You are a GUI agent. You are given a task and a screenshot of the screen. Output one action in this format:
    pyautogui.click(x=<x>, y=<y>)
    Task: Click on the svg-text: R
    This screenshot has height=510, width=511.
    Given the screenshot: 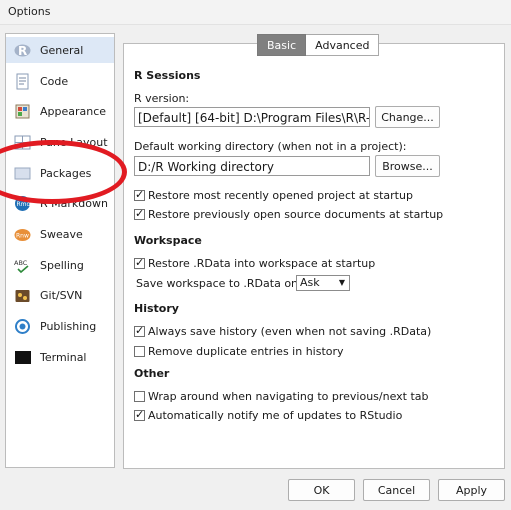 What is the action you would take?
    pyautogui.click(x=22, y=51)
    